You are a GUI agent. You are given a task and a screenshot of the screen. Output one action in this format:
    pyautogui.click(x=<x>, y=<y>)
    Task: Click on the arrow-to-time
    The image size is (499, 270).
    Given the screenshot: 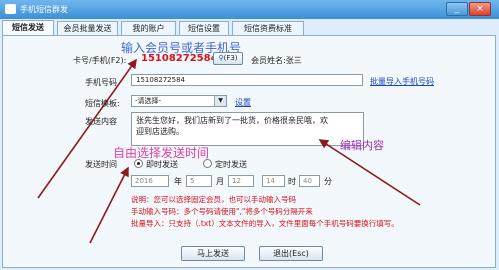 What is the action you would take?
    pyautogui.click(x=109, y=205)
    